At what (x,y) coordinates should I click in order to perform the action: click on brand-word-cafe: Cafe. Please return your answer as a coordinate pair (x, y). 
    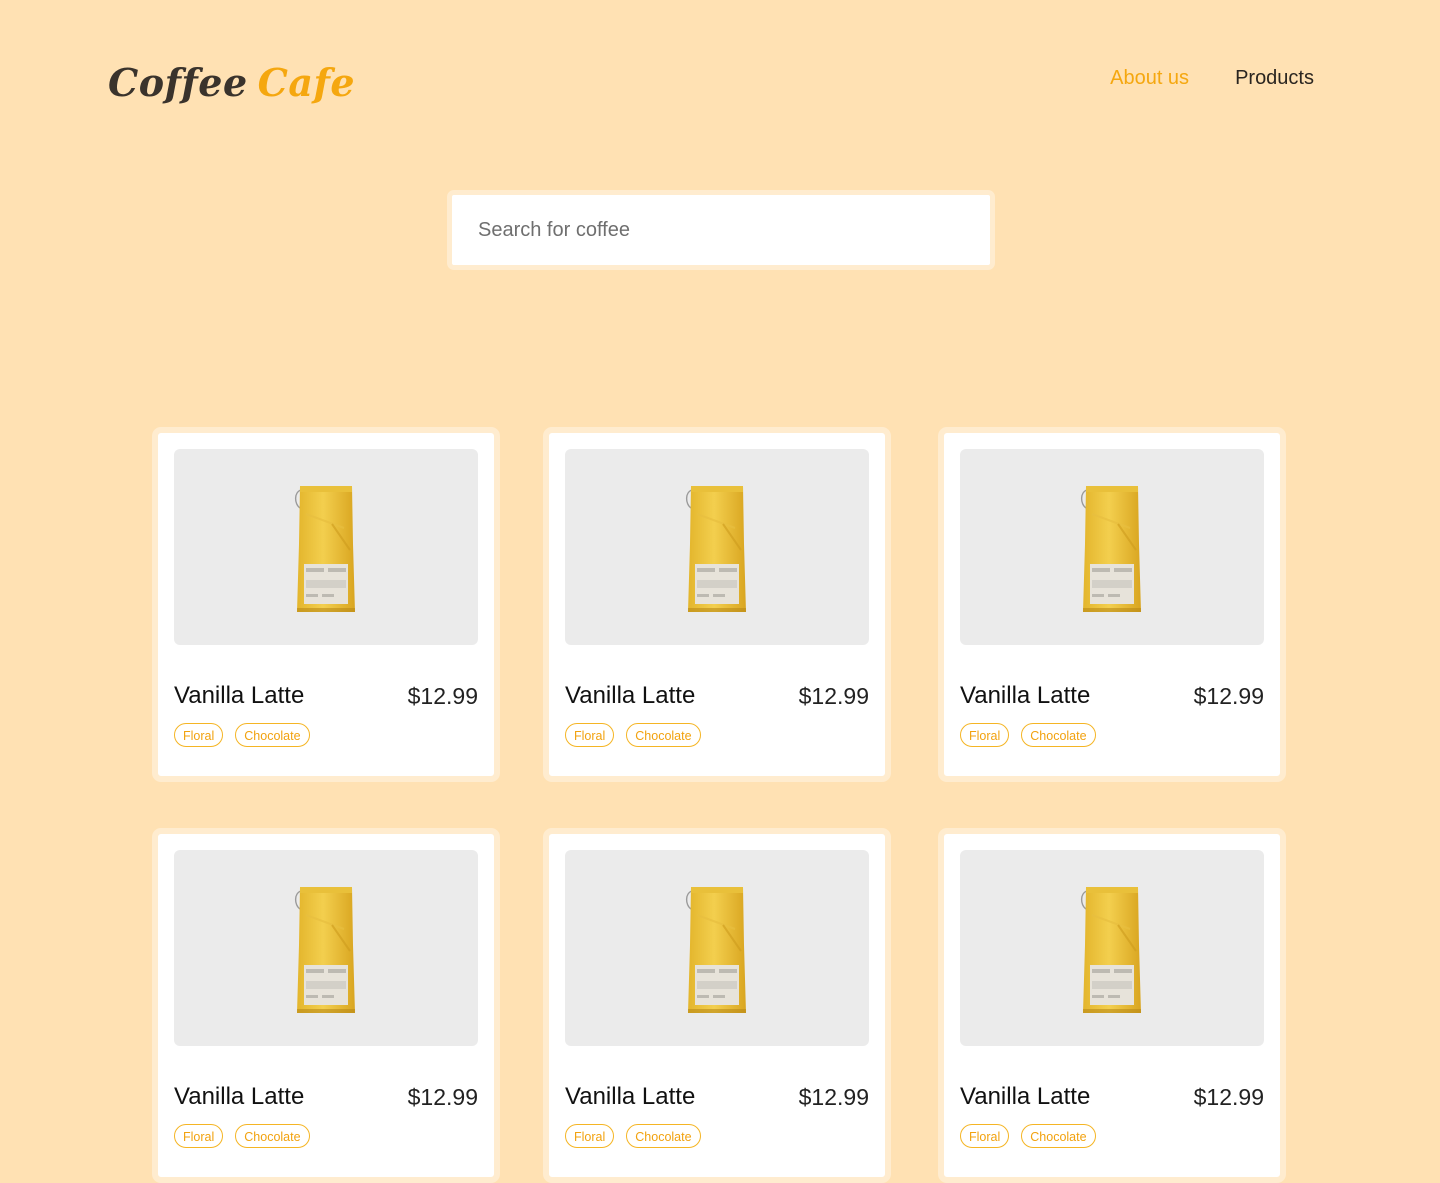
    Looking at the image, I should click on (306, 82).